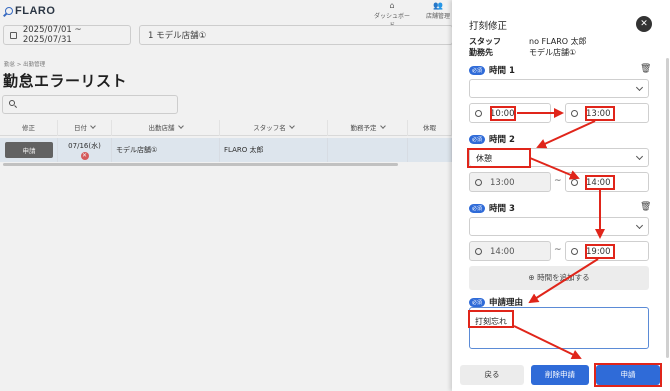 The width and height of the screenshot is (670, 391). I want to click on drawer-title: 打刻修正, so click(488, 26).